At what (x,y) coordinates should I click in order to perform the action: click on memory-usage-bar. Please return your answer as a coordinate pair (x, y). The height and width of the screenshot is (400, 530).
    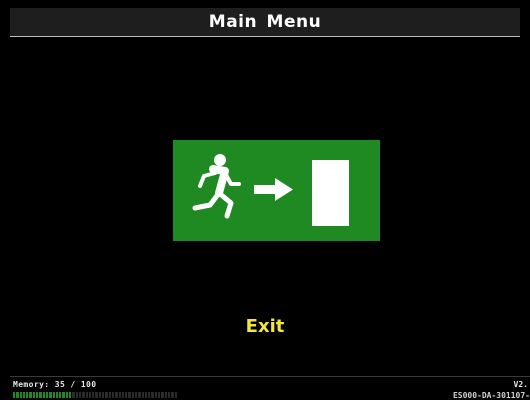
    Looking at the image, I should click on (95, 395).